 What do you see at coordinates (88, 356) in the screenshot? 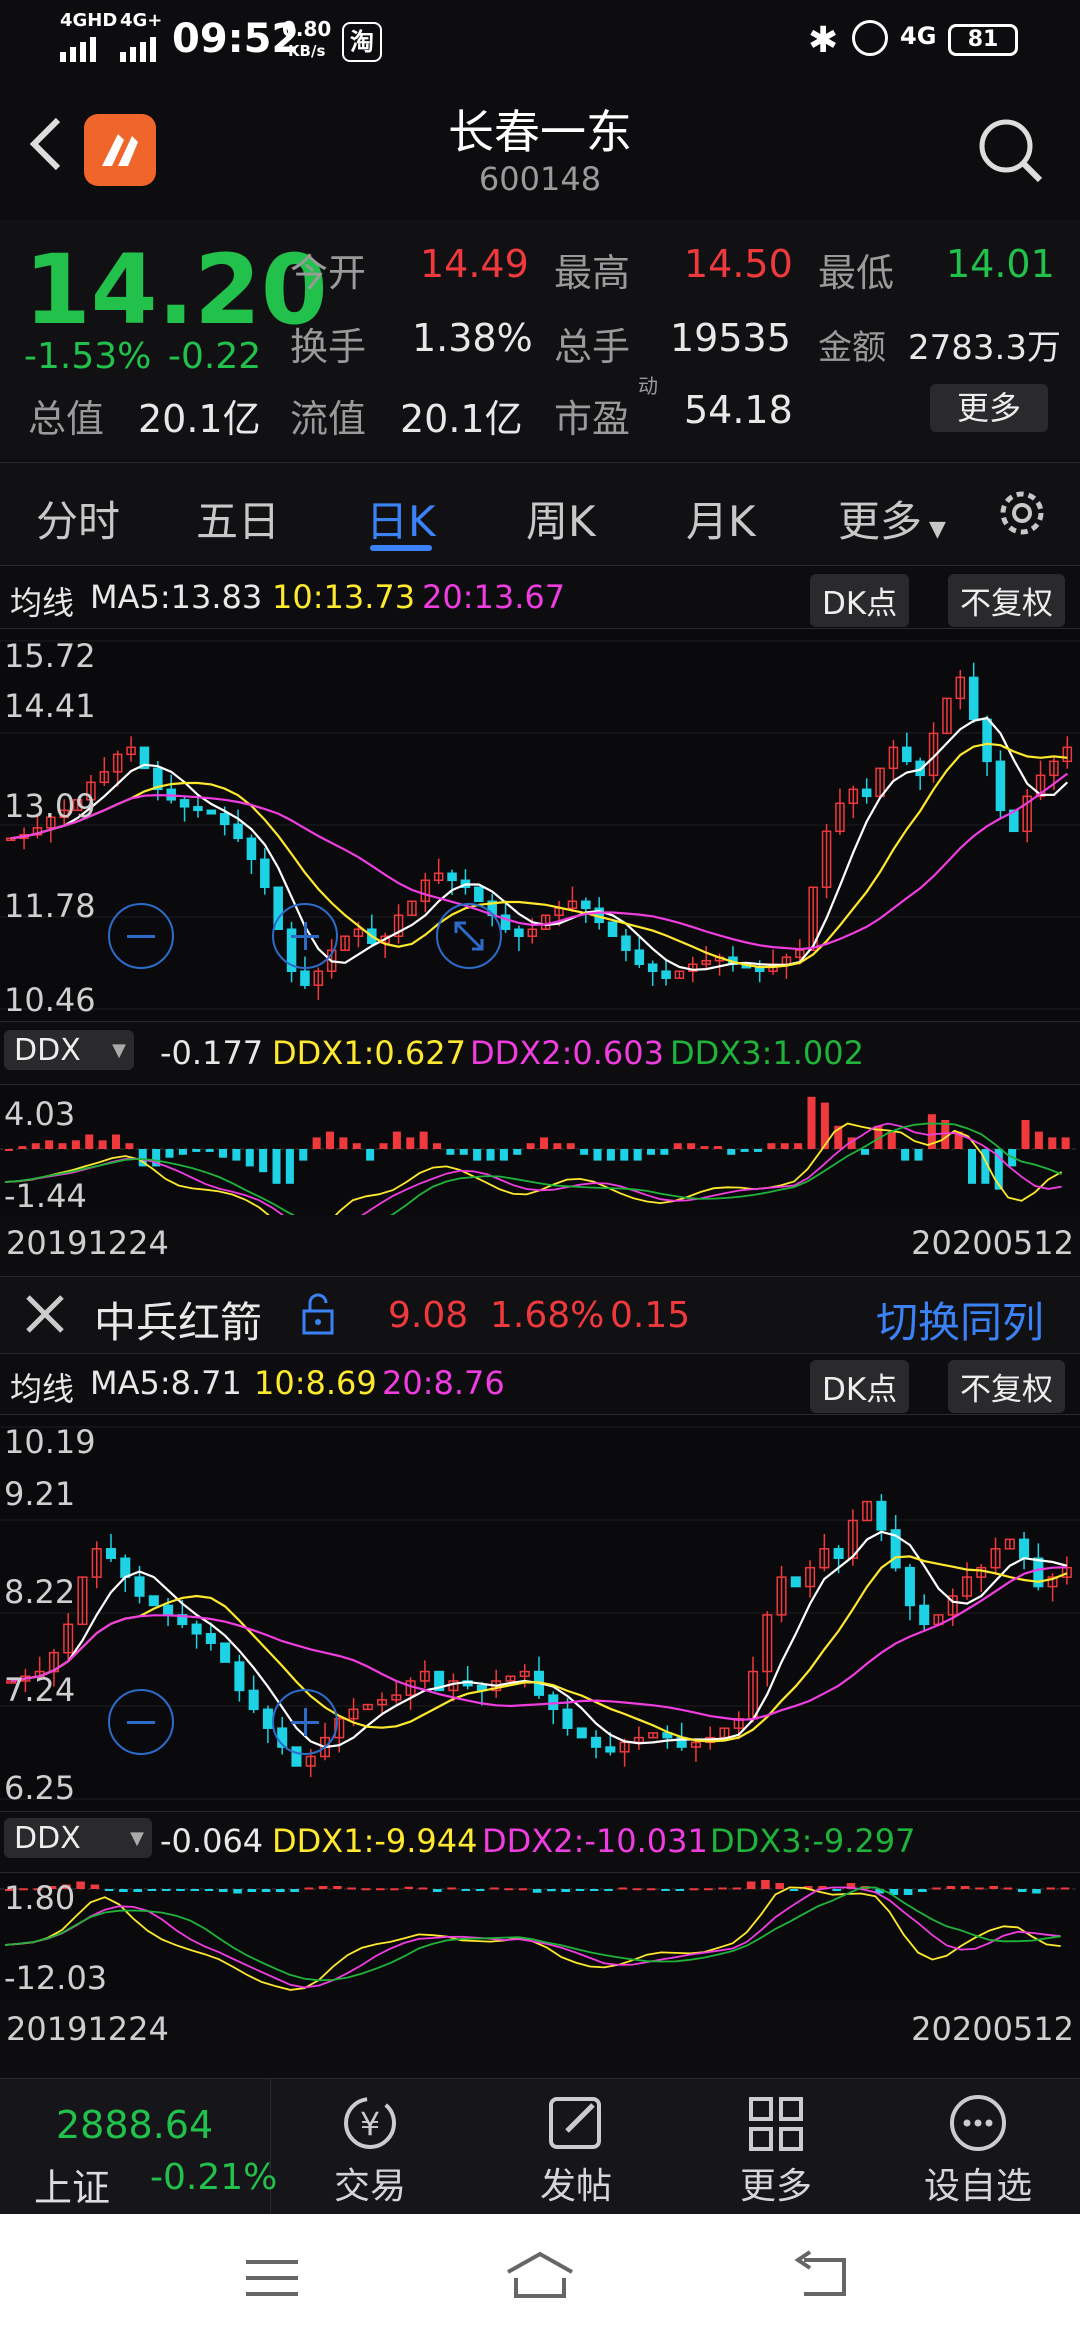
I see `price-change-pct: -1.53%` at bounding box center [88, 356].